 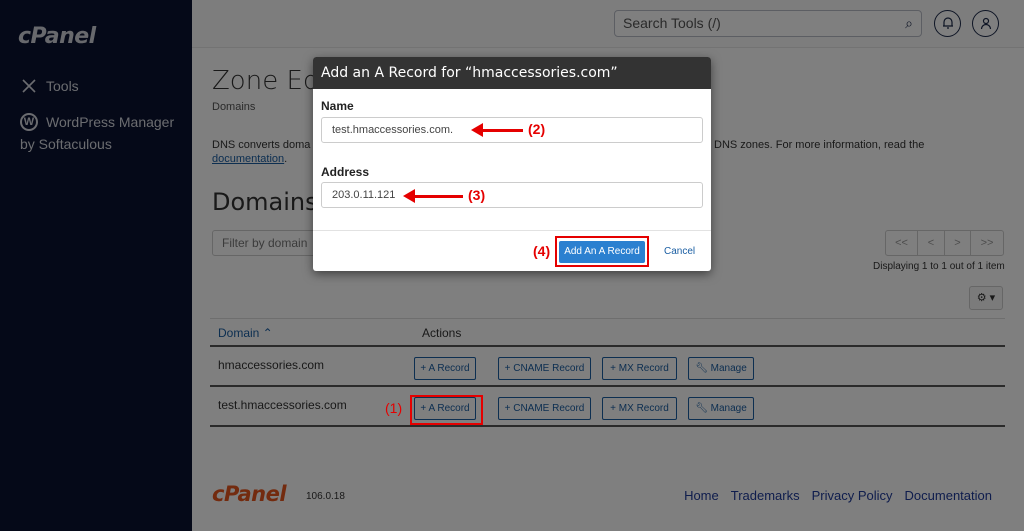 I want to click on annotation-step-1: (1), so click(x=394, y=408).